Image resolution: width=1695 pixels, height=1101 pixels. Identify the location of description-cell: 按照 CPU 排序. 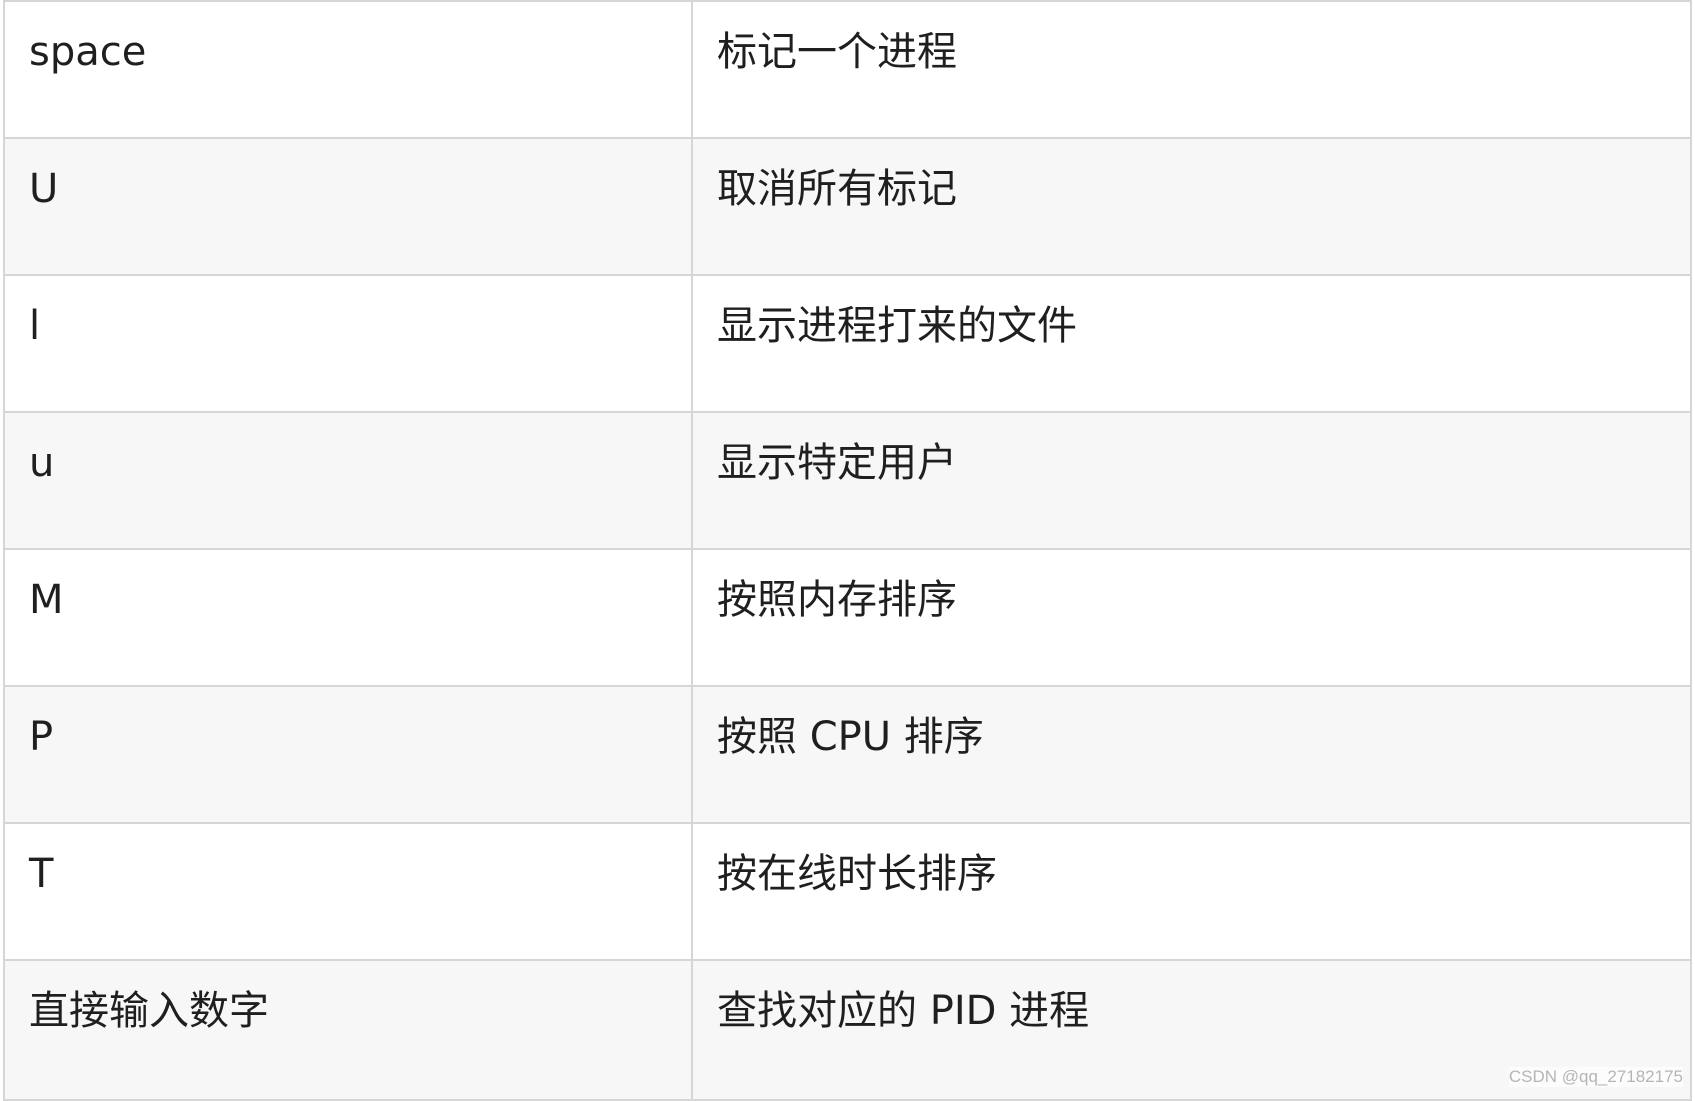
(1191, 754).